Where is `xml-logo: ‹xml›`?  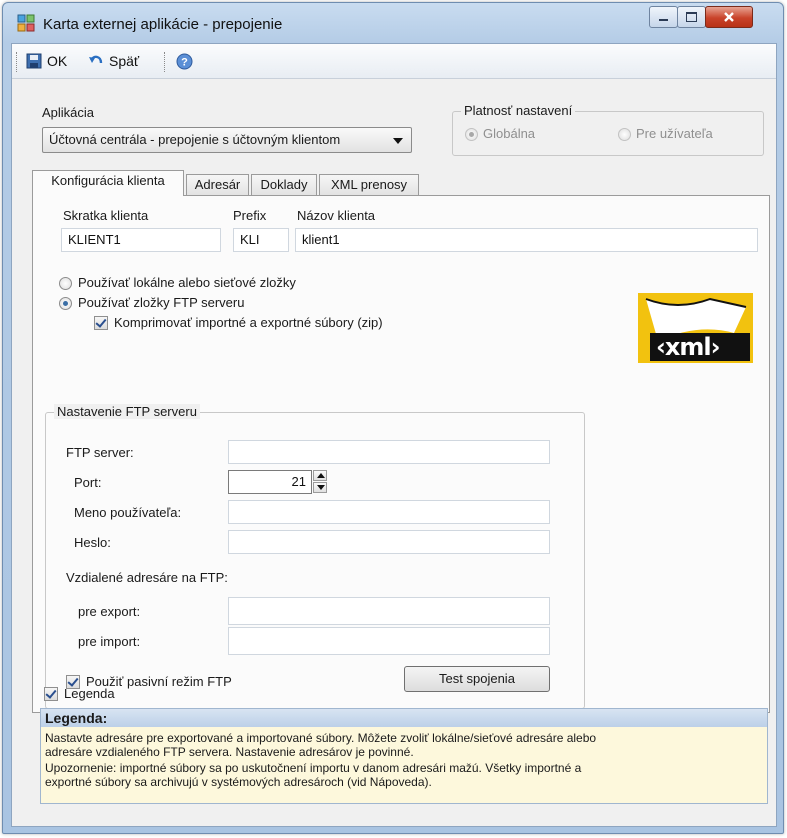
xml-logo: ‹xml› is located at coordinates (695, 328).